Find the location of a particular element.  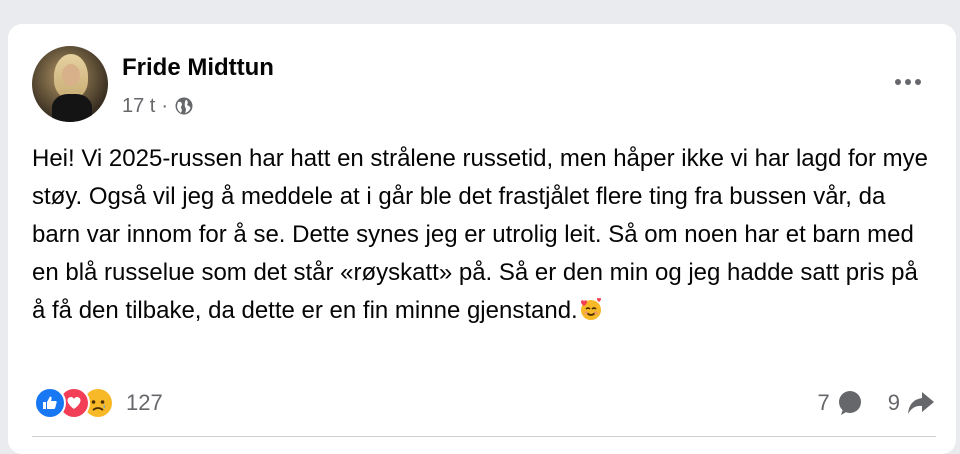

divider is located at coordinates (484, 436).